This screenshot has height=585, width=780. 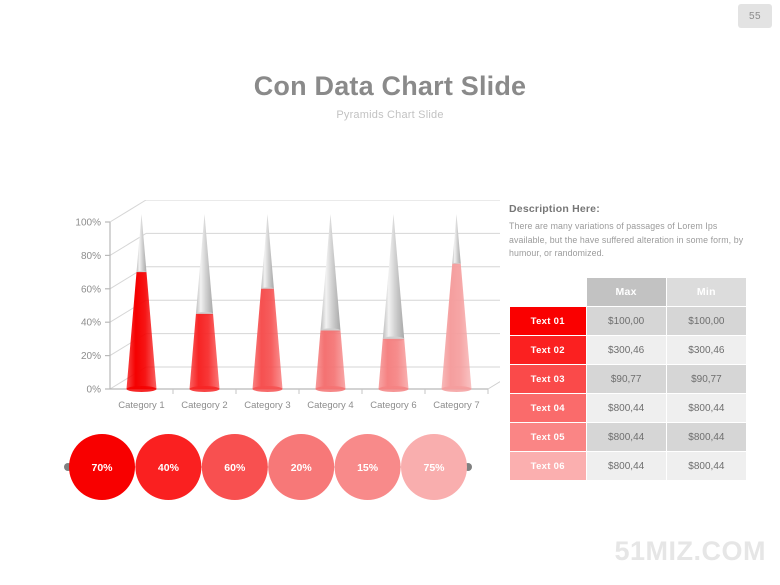 What do you see at coordinates (548, 350) in the screenshot?
I see `table-row-label: Text 02` at bounding box center [548, 350].